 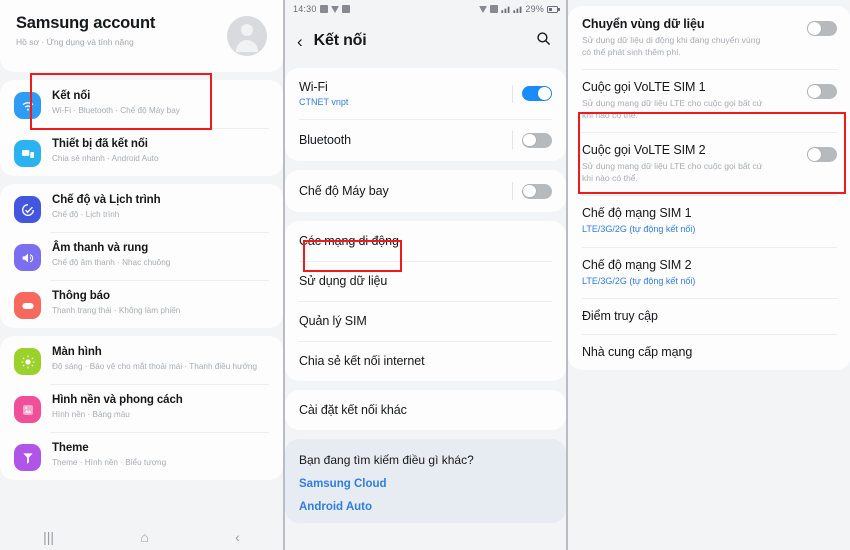 What do you see at coordinates (639, 280) in the screenshot?
I see `row-sublabel: LTE/3G/2G (tự động kết nối)` at bounding box center [639, 280].